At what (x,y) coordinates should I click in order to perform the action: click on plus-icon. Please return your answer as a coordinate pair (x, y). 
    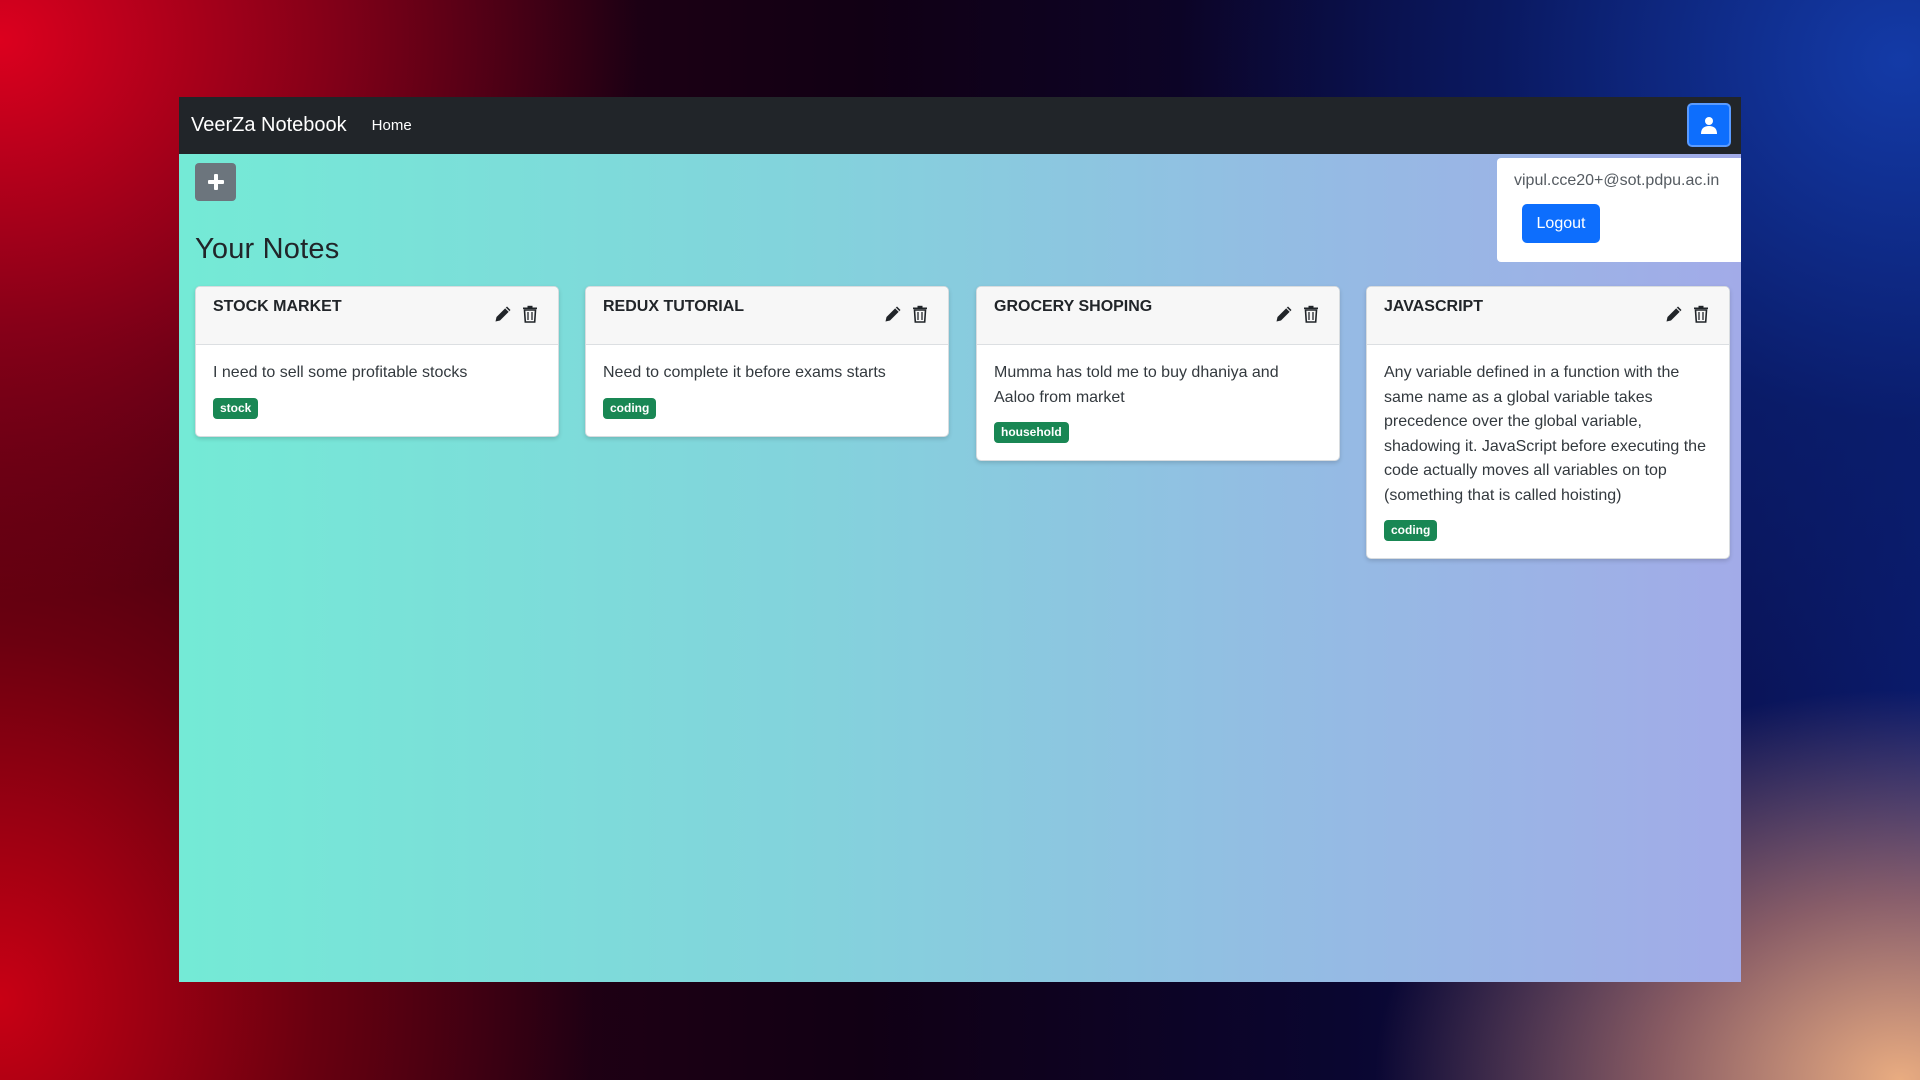
    Looking at the image, I should click on (215, 182).